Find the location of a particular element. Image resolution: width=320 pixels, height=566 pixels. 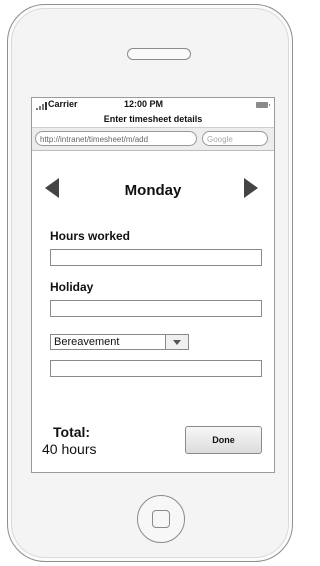

total-label: Total: is located at coordinates (72, 432).